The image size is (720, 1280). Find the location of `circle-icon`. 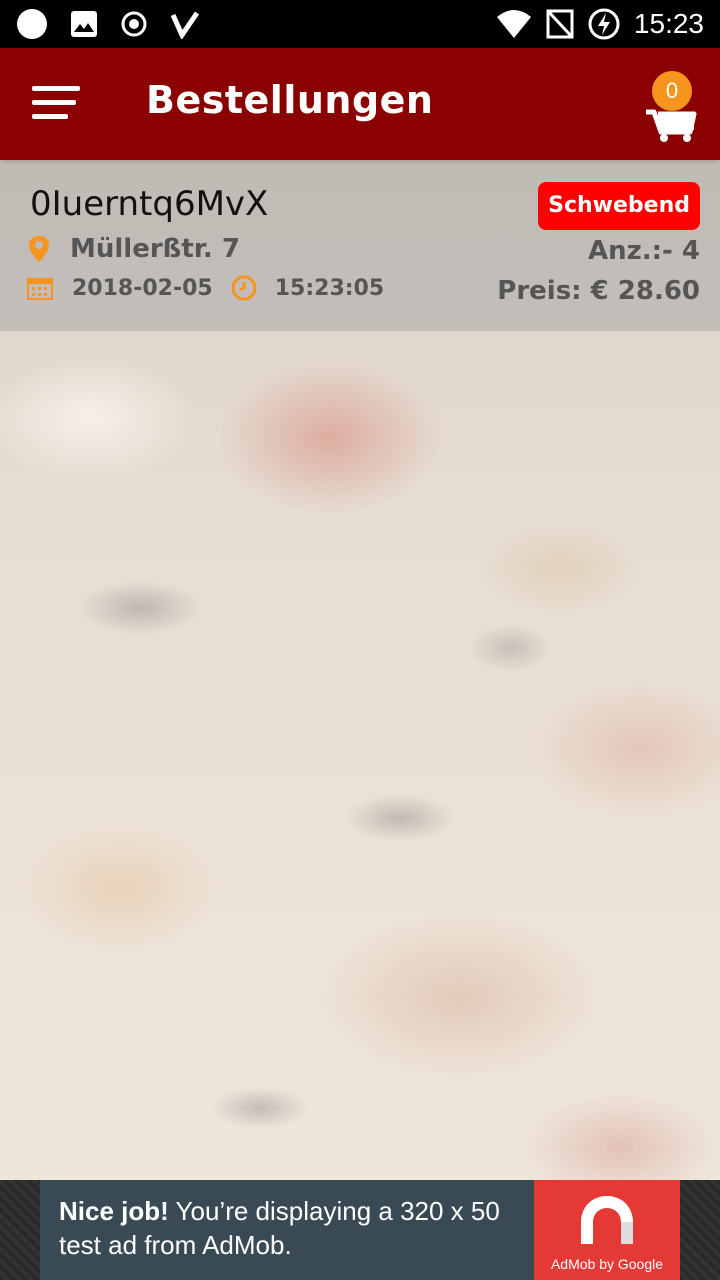

circle-icon is located at coordinates (32, 24).